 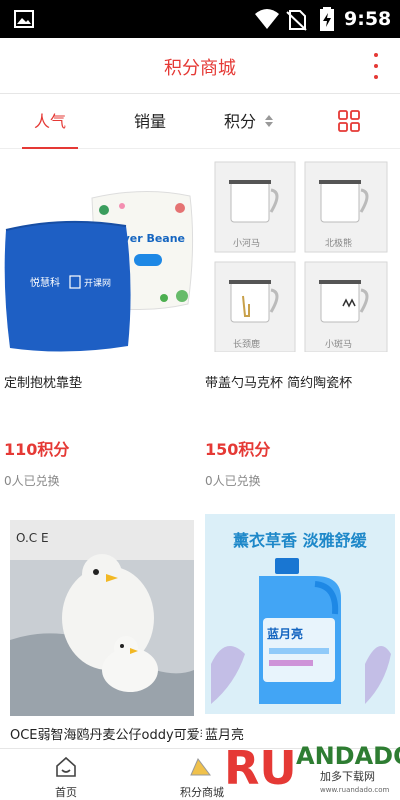 I want to click on status-bar: 9:58, so click(x=200, y=19).